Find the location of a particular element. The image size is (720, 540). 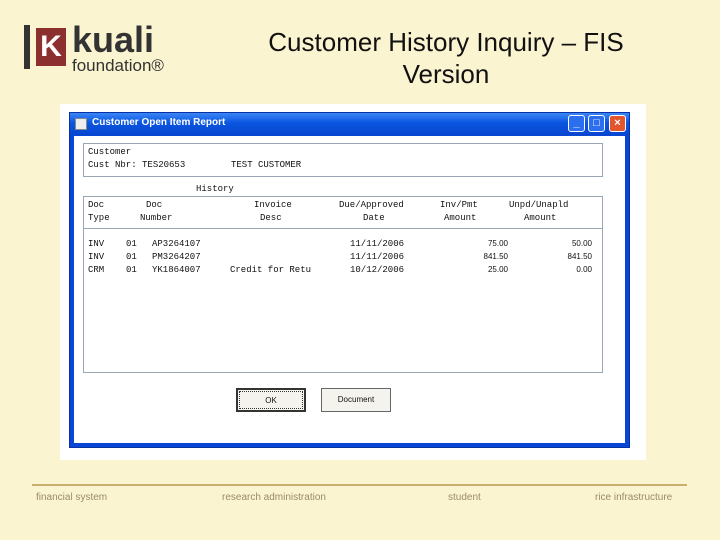

header-unpd-amount-2: Amount is located at coordinates (540, 218).